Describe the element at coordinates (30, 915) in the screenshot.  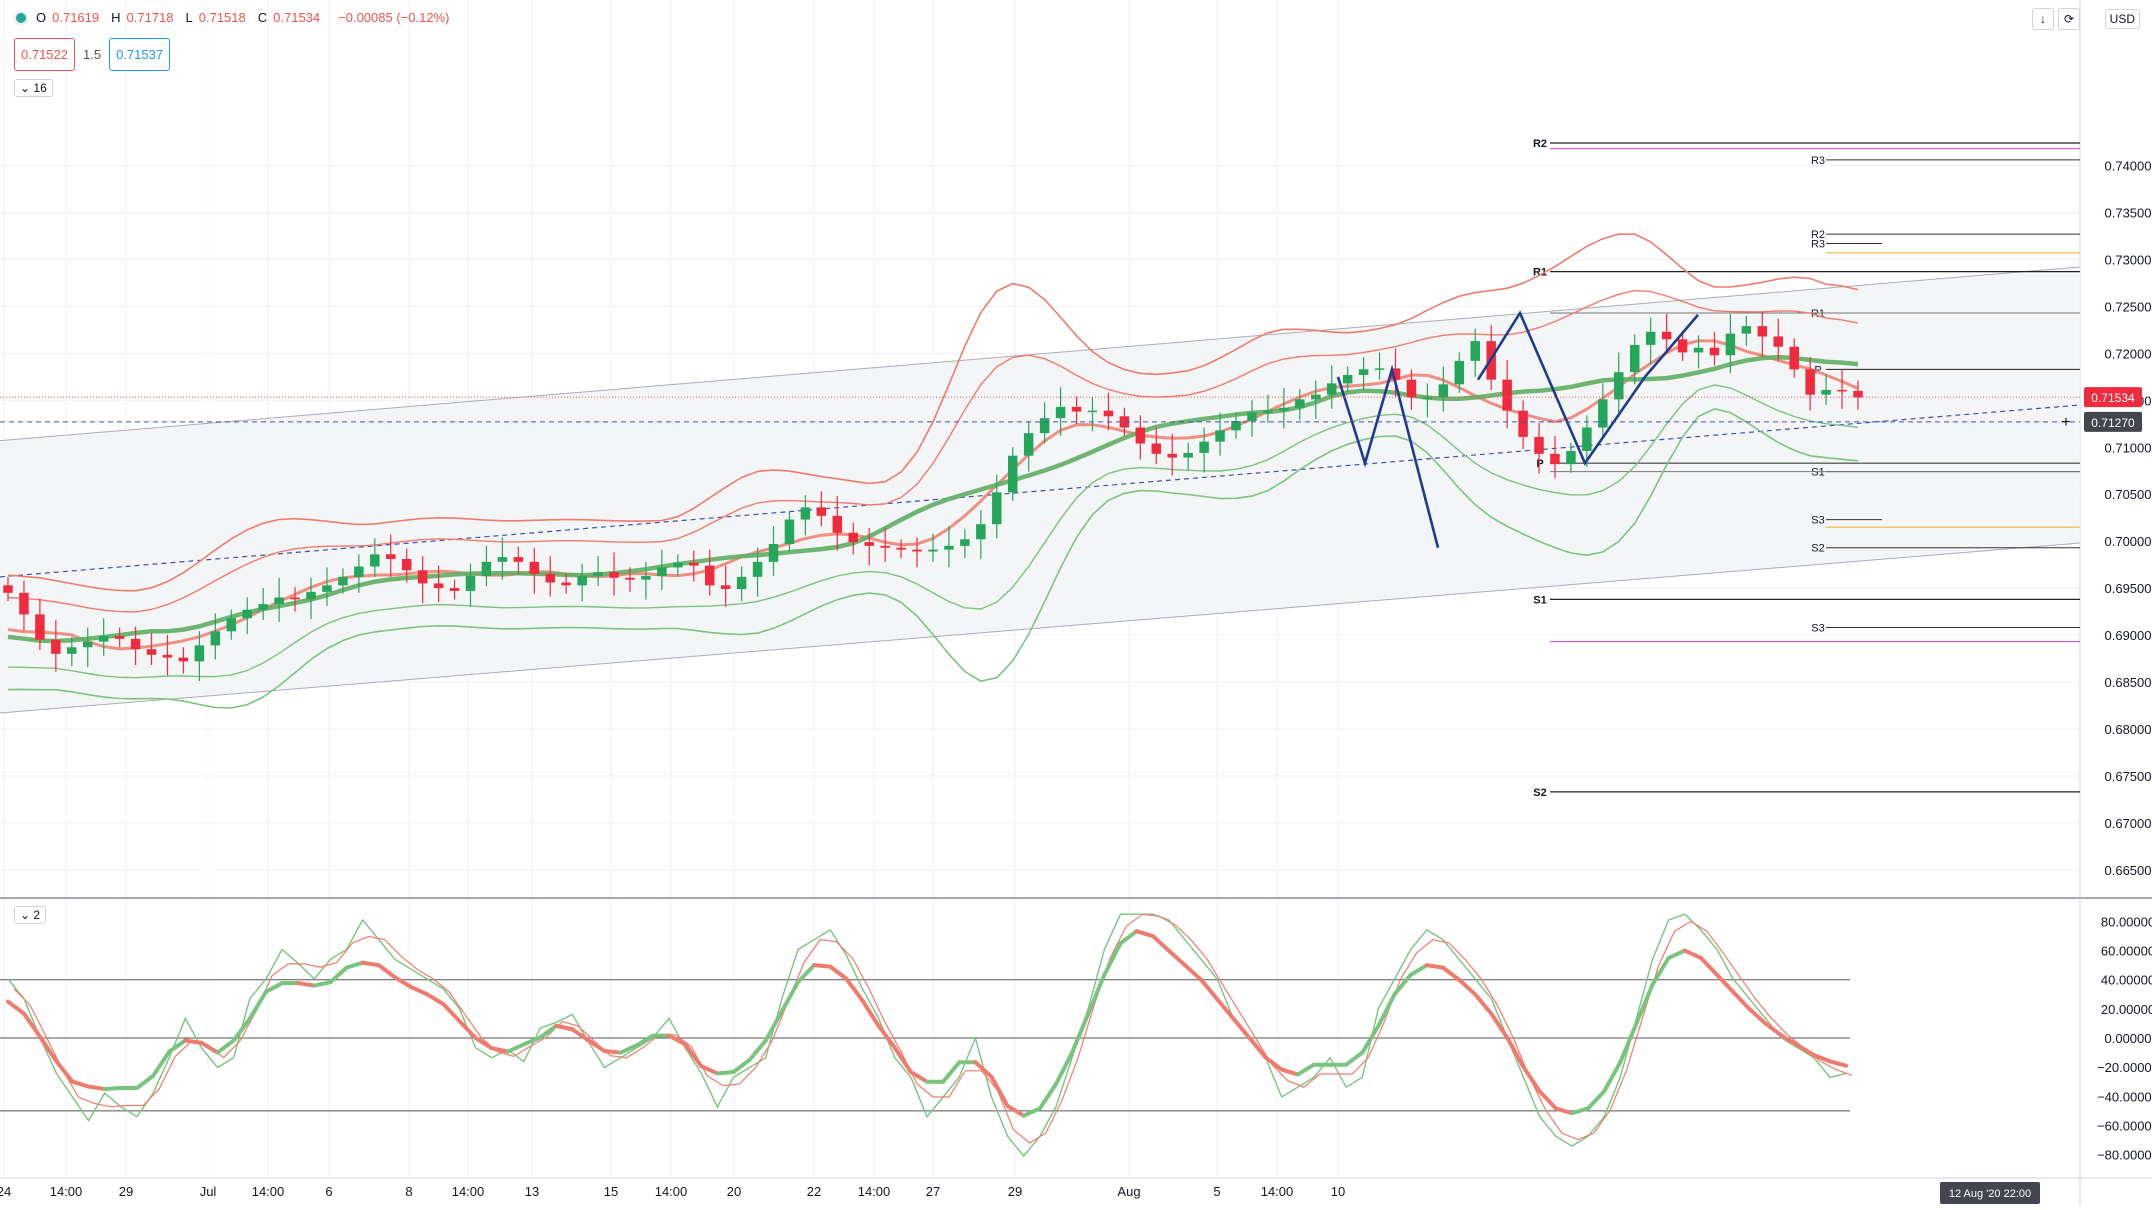
I see `oscillator-pane-toggle: ⌄ 2` at that location.